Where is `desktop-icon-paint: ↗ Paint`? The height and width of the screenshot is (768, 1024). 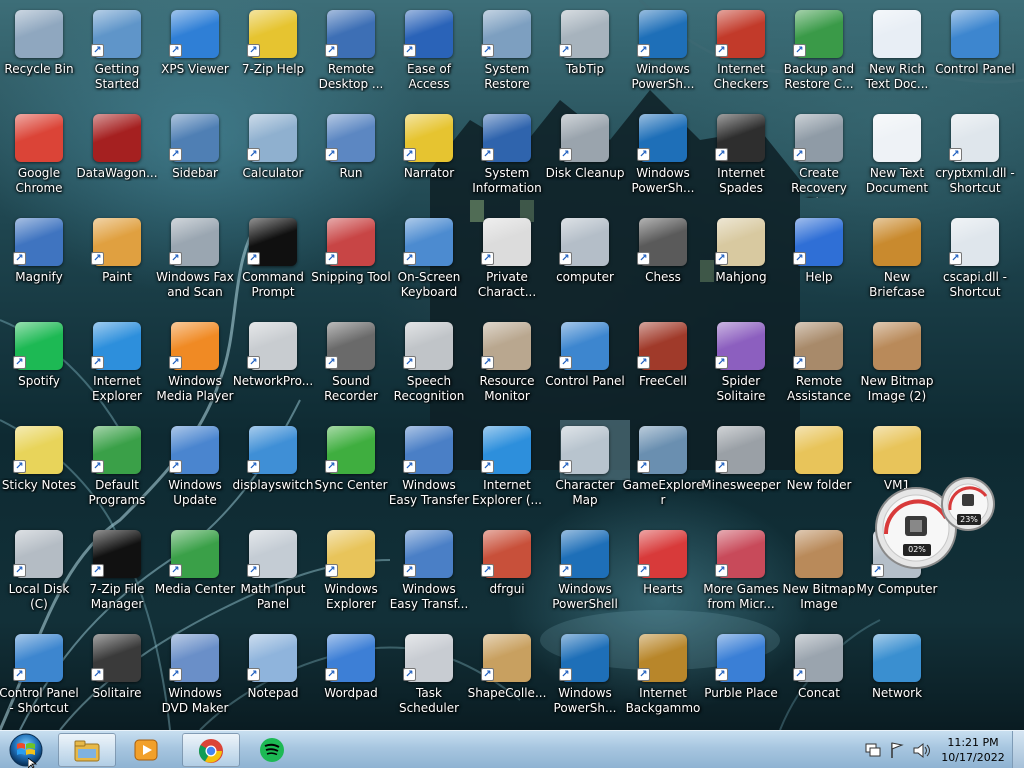
desktop-icon-paint: ↗ Paint is located at coordinates (117, 262).